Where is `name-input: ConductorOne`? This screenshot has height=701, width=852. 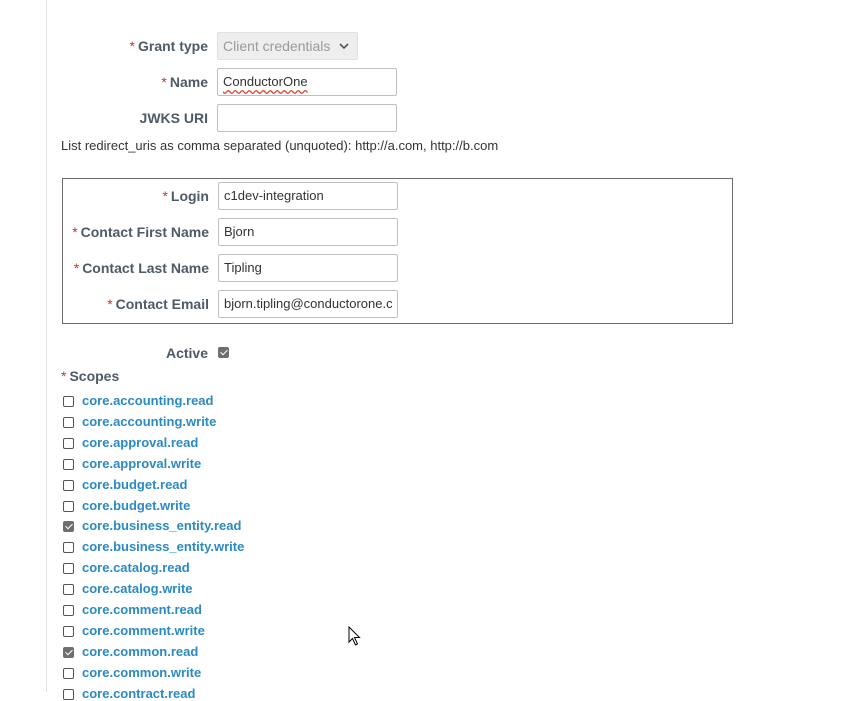 name-input: ConductorOne is located at coordinates (307, 82).